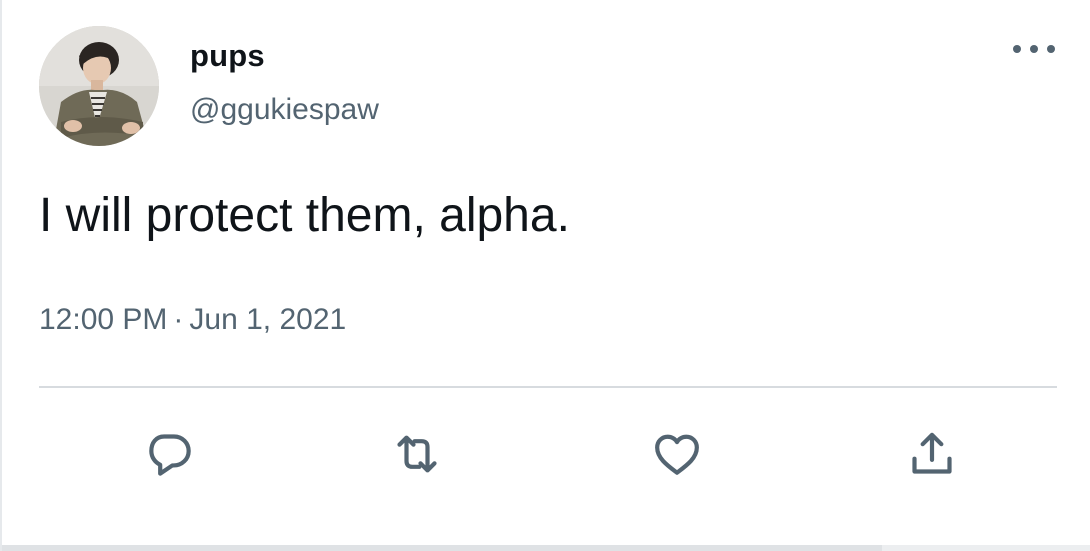 This screenshot has width=1090, height=551. Describe the element at coordinates (548, 387) in the screenshot. I see `divider` at that location.